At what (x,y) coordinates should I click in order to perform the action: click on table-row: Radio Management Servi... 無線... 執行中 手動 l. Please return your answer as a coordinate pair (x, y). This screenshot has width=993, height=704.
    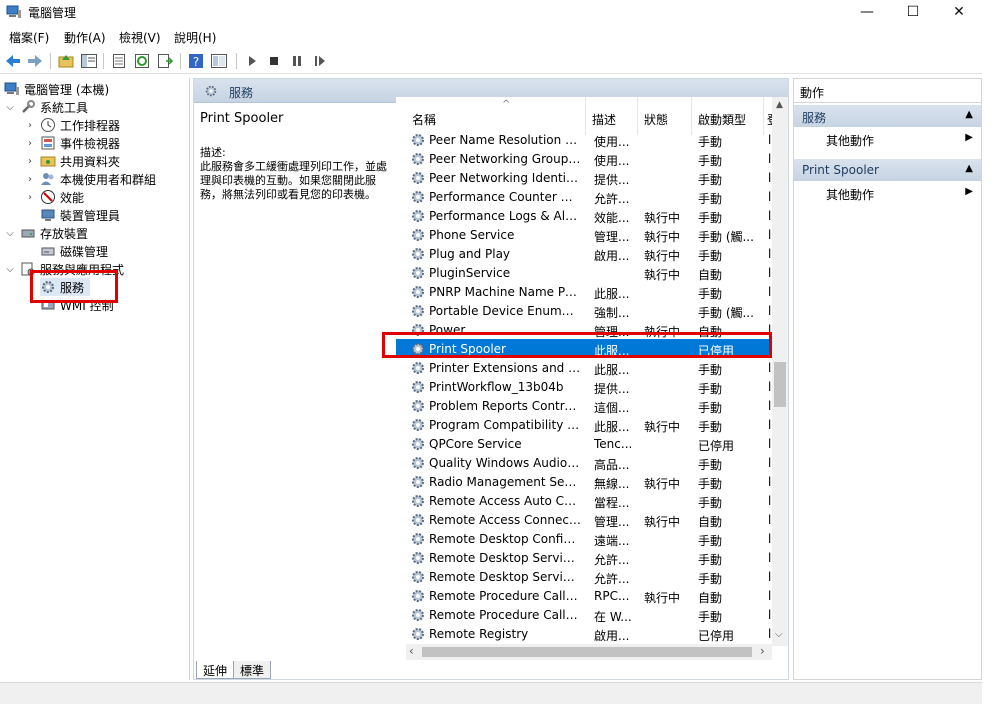
    Looking at the image, I should click on (584, 481).